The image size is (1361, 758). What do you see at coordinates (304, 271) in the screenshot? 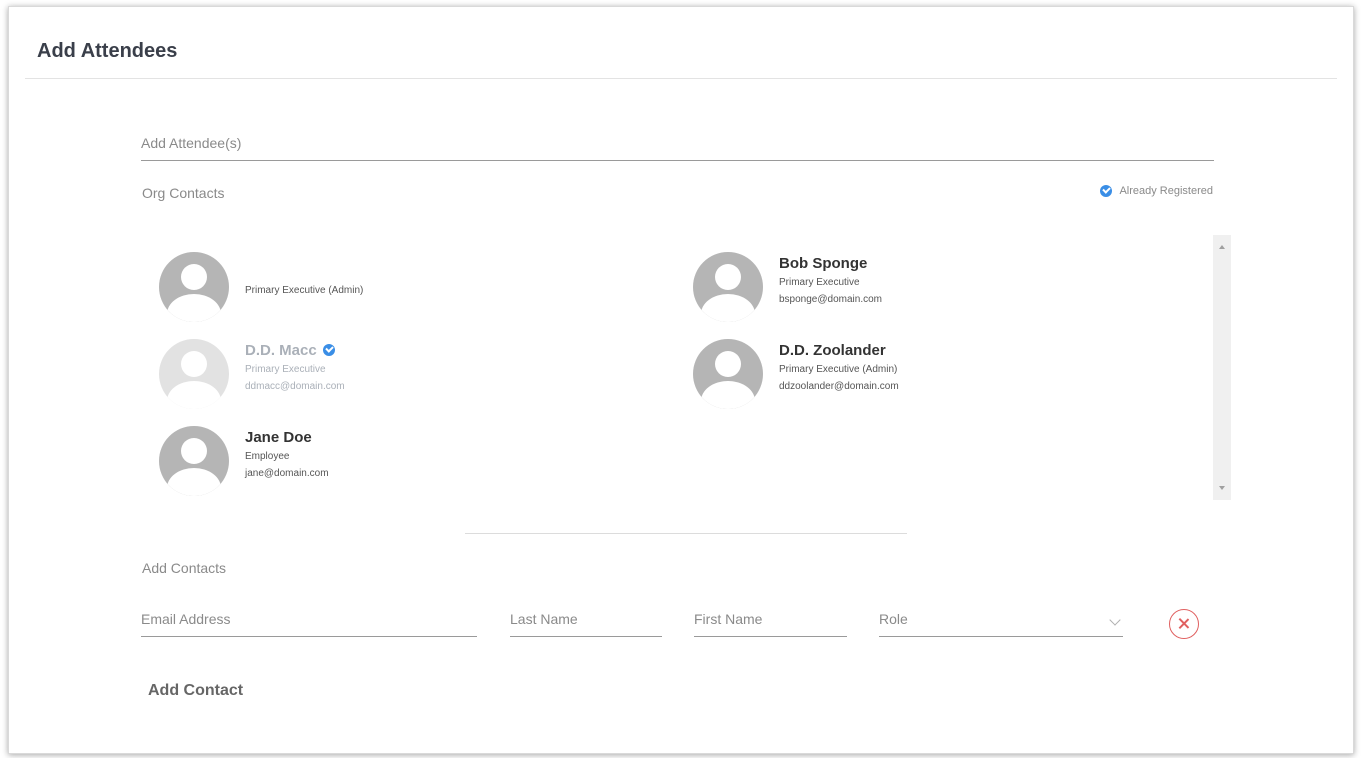
I see `contact-name` at bounding box center [304, 271].